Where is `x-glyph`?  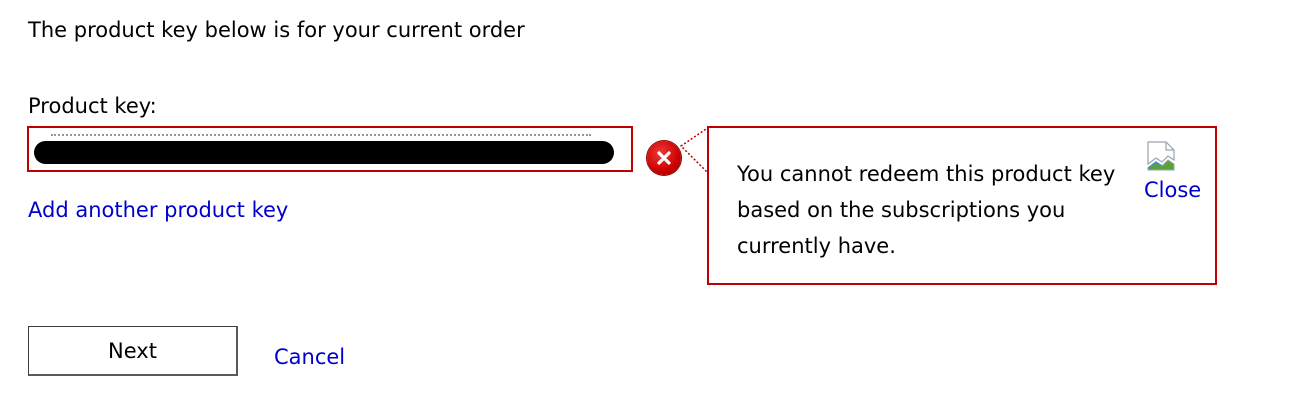
x-glyph is located at coordinates (664, 158).